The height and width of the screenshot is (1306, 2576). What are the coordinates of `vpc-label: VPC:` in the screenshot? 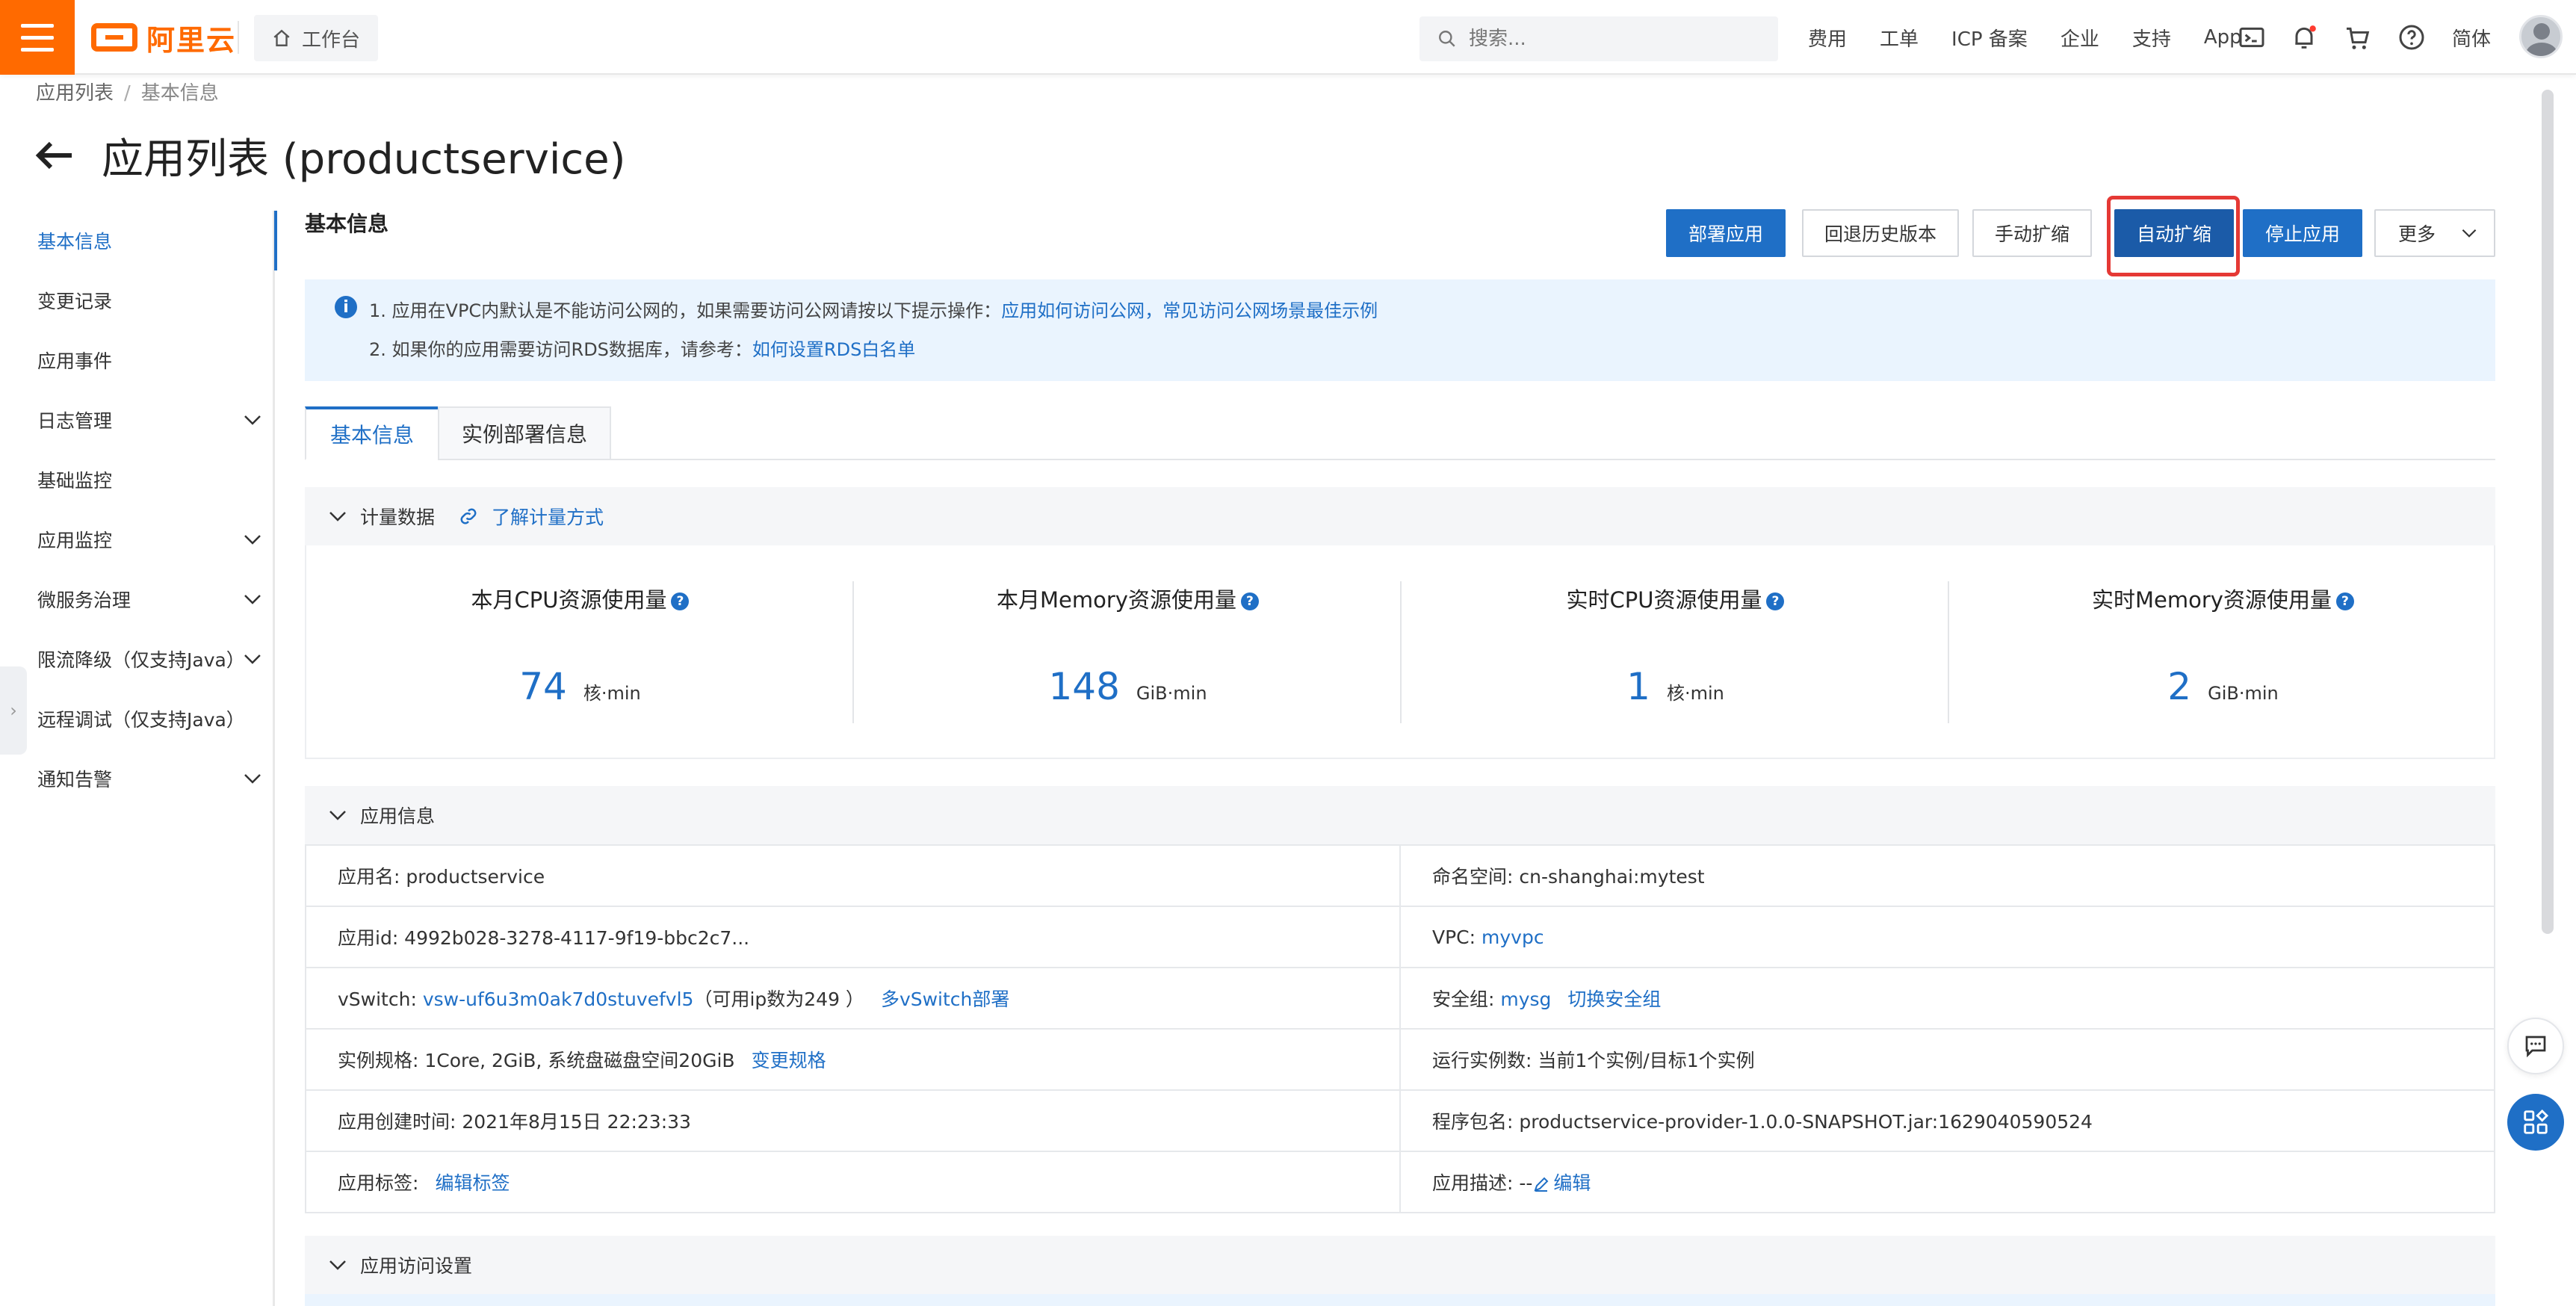 It's located at (1457, 937).